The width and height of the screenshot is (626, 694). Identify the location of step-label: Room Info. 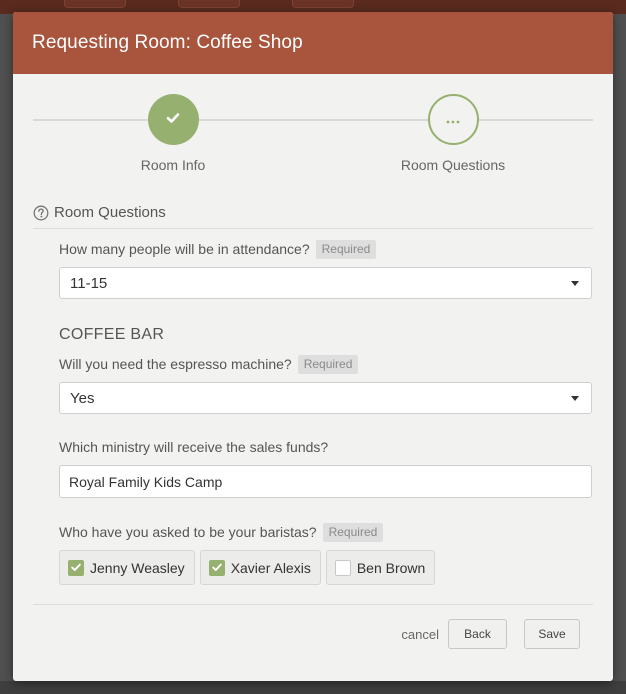
(173, 165).